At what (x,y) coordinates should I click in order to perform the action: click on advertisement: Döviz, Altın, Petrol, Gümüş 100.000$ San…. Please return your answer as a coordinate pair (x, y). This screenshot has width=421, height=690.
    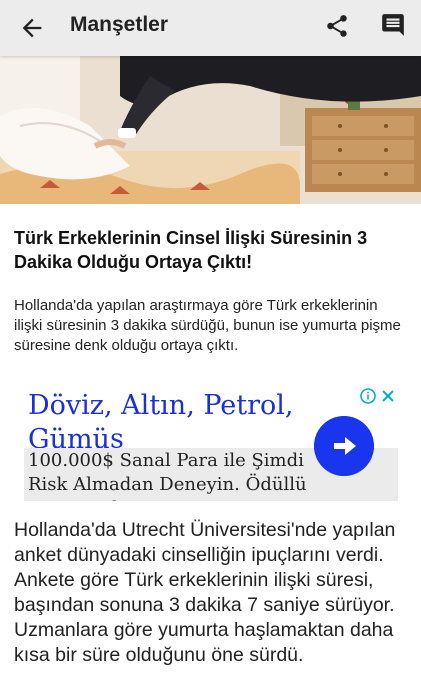
    Looking at the image, I should click on (211, 444).